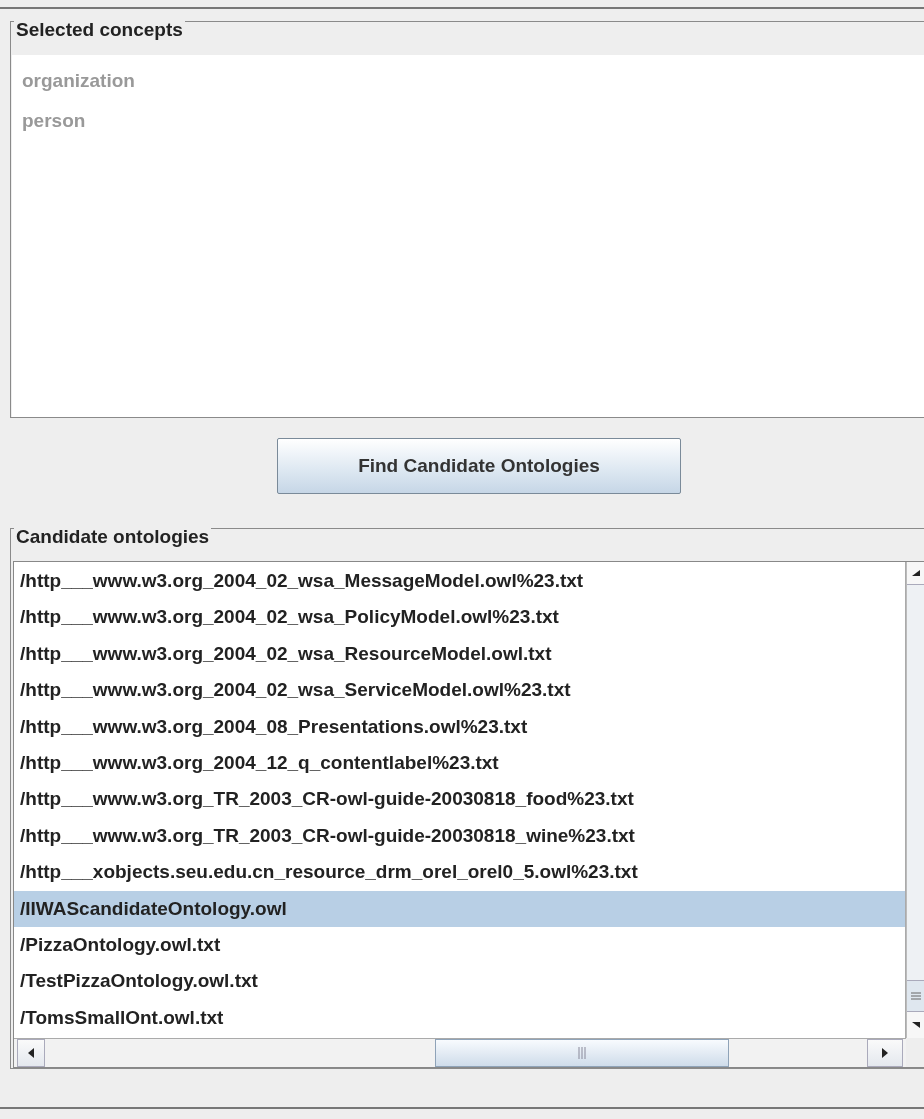 The image size is (924, 1119). What do you see at coordinates (460, 1052) in the screenshot?
I see `horizontal-scrollbar` at bounding box center [460, 1052].